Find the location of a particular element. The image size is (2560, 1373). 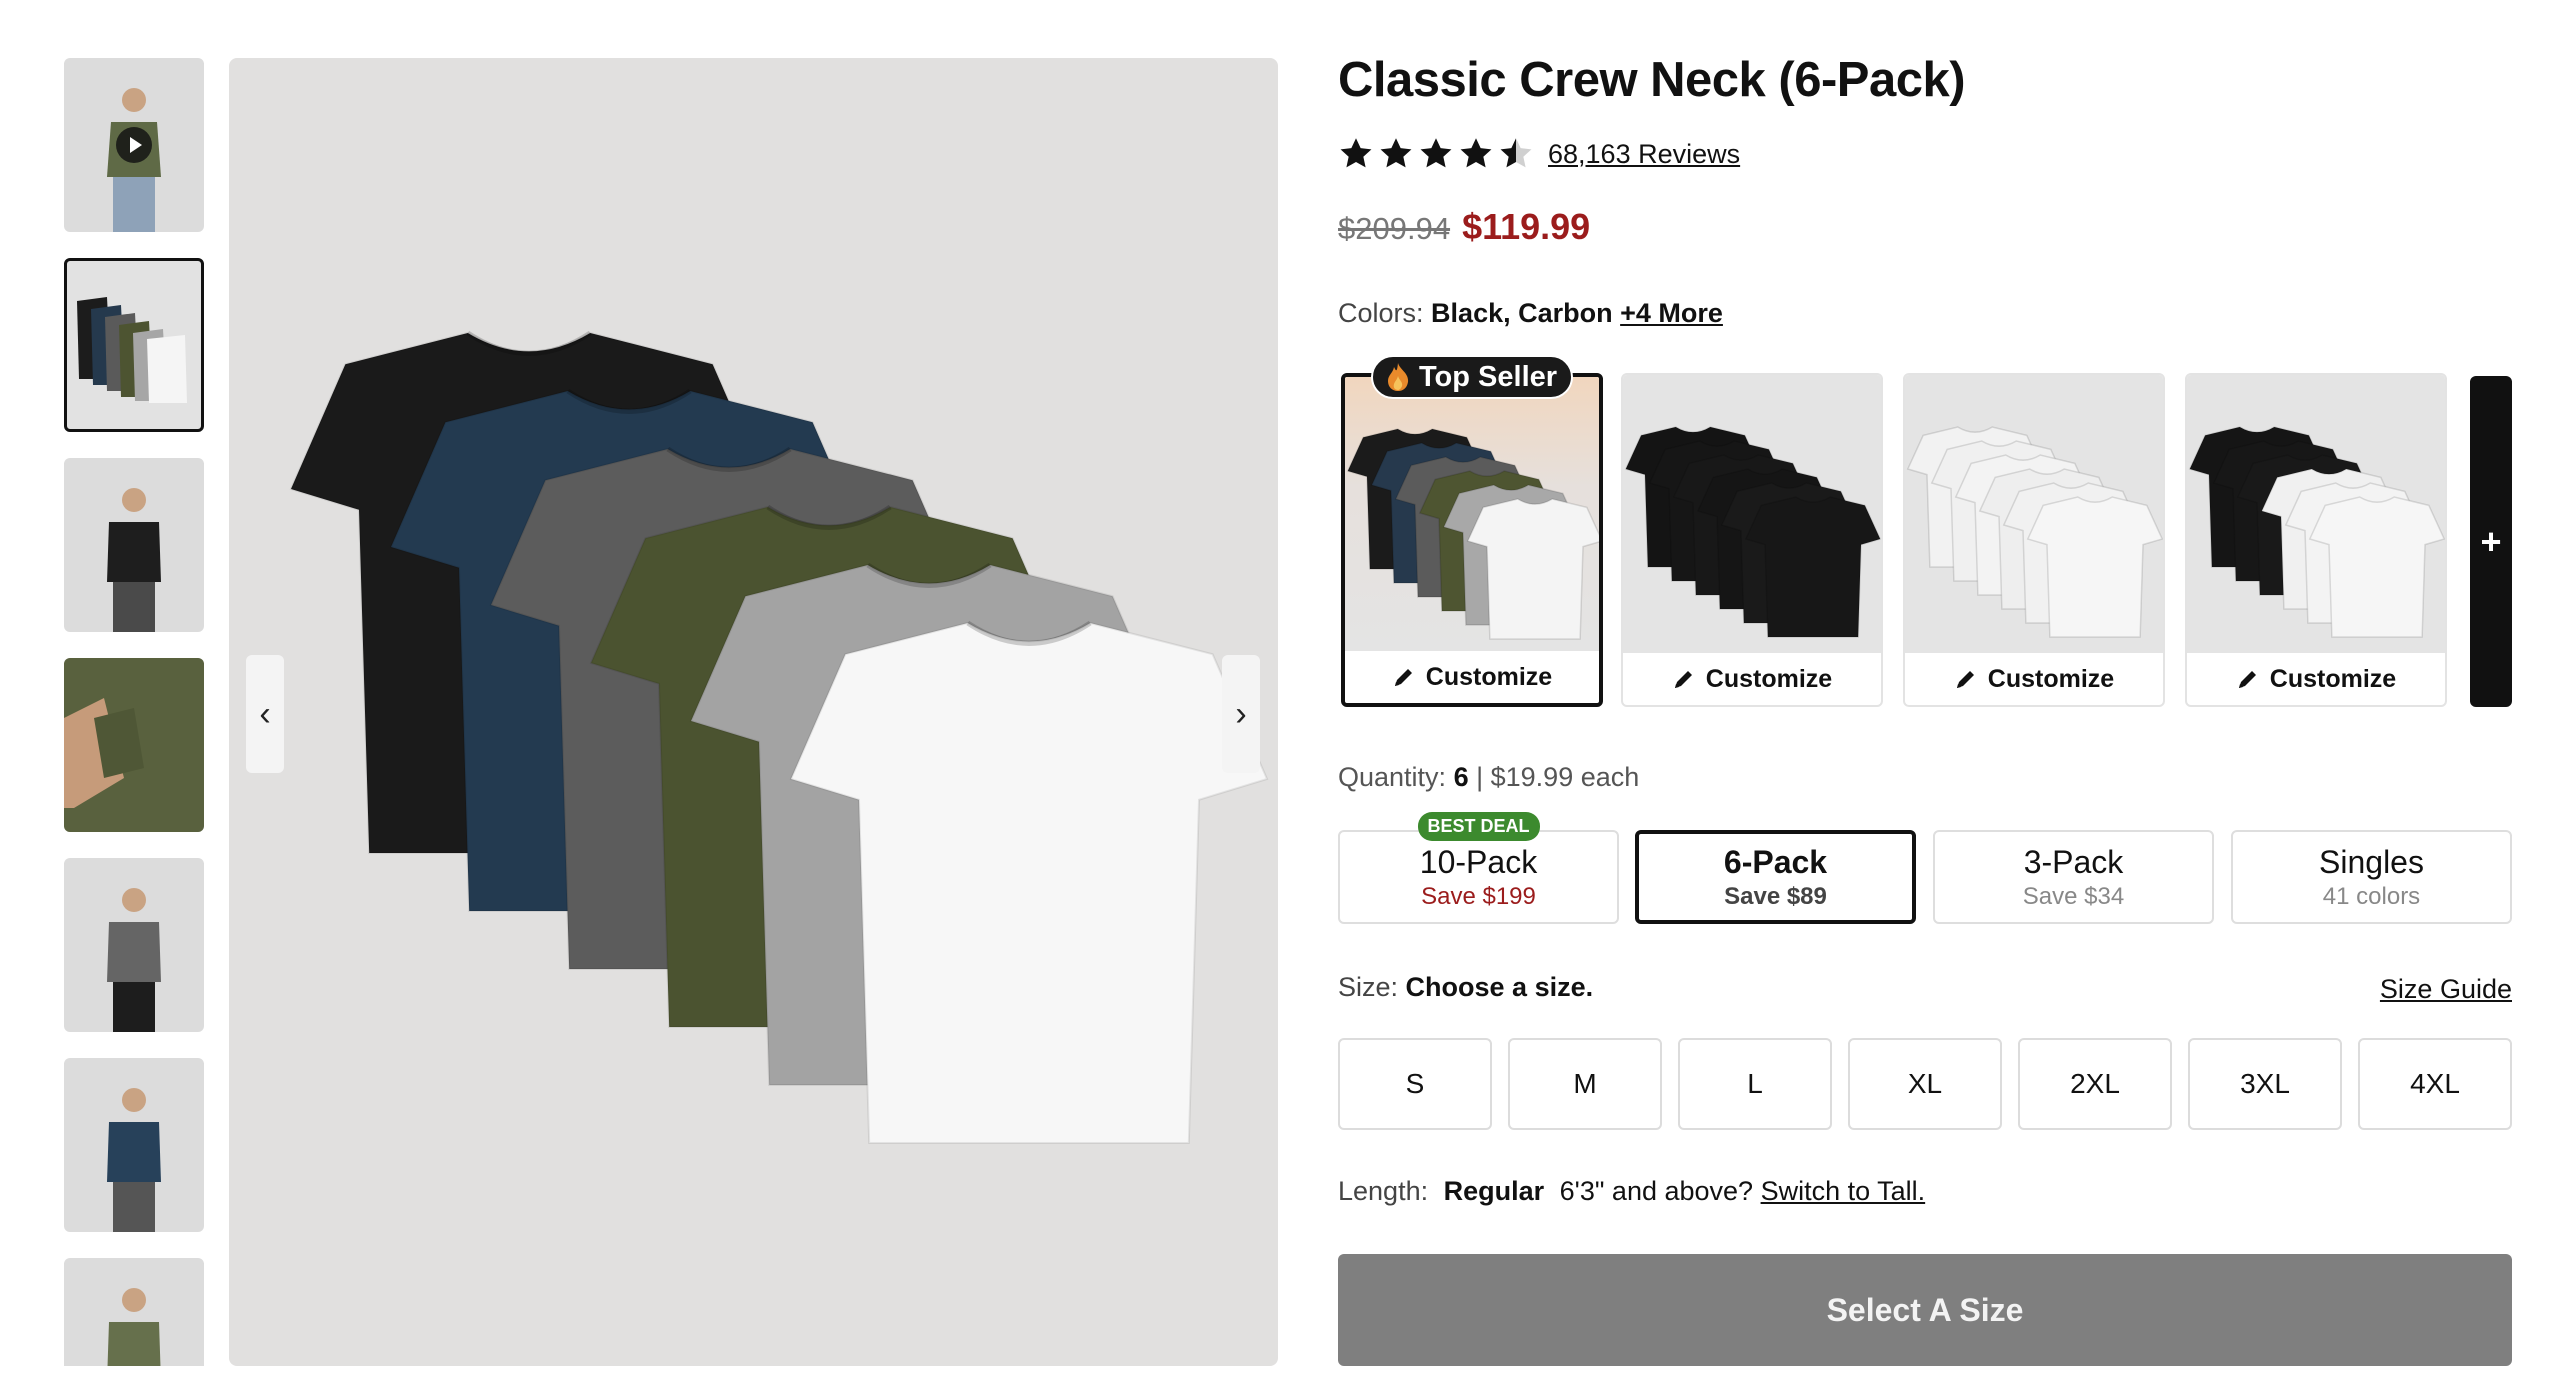

size-option: 3XL is located at coordinates (2265, 1084).